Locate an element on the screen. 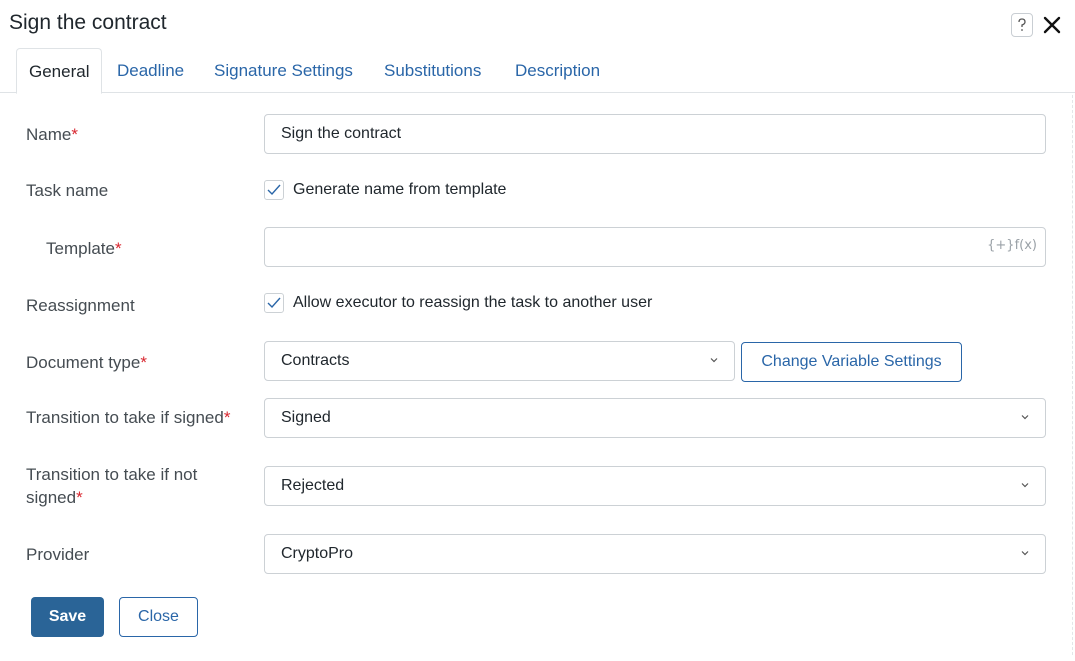  tab-general: General is located at coordinates (59, 71).